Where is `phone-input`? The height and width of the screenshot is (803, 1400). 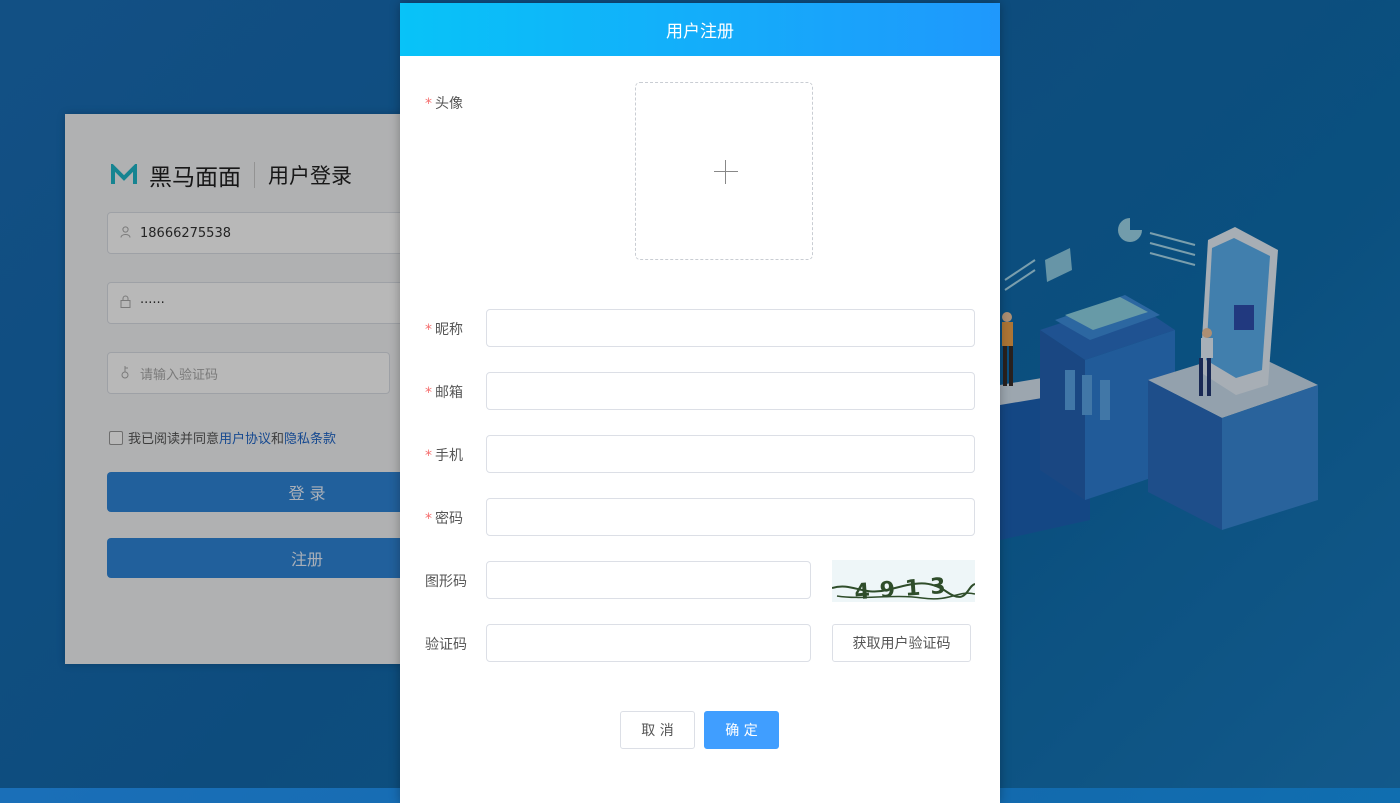 phone-input is located at coordinates (730, 454).